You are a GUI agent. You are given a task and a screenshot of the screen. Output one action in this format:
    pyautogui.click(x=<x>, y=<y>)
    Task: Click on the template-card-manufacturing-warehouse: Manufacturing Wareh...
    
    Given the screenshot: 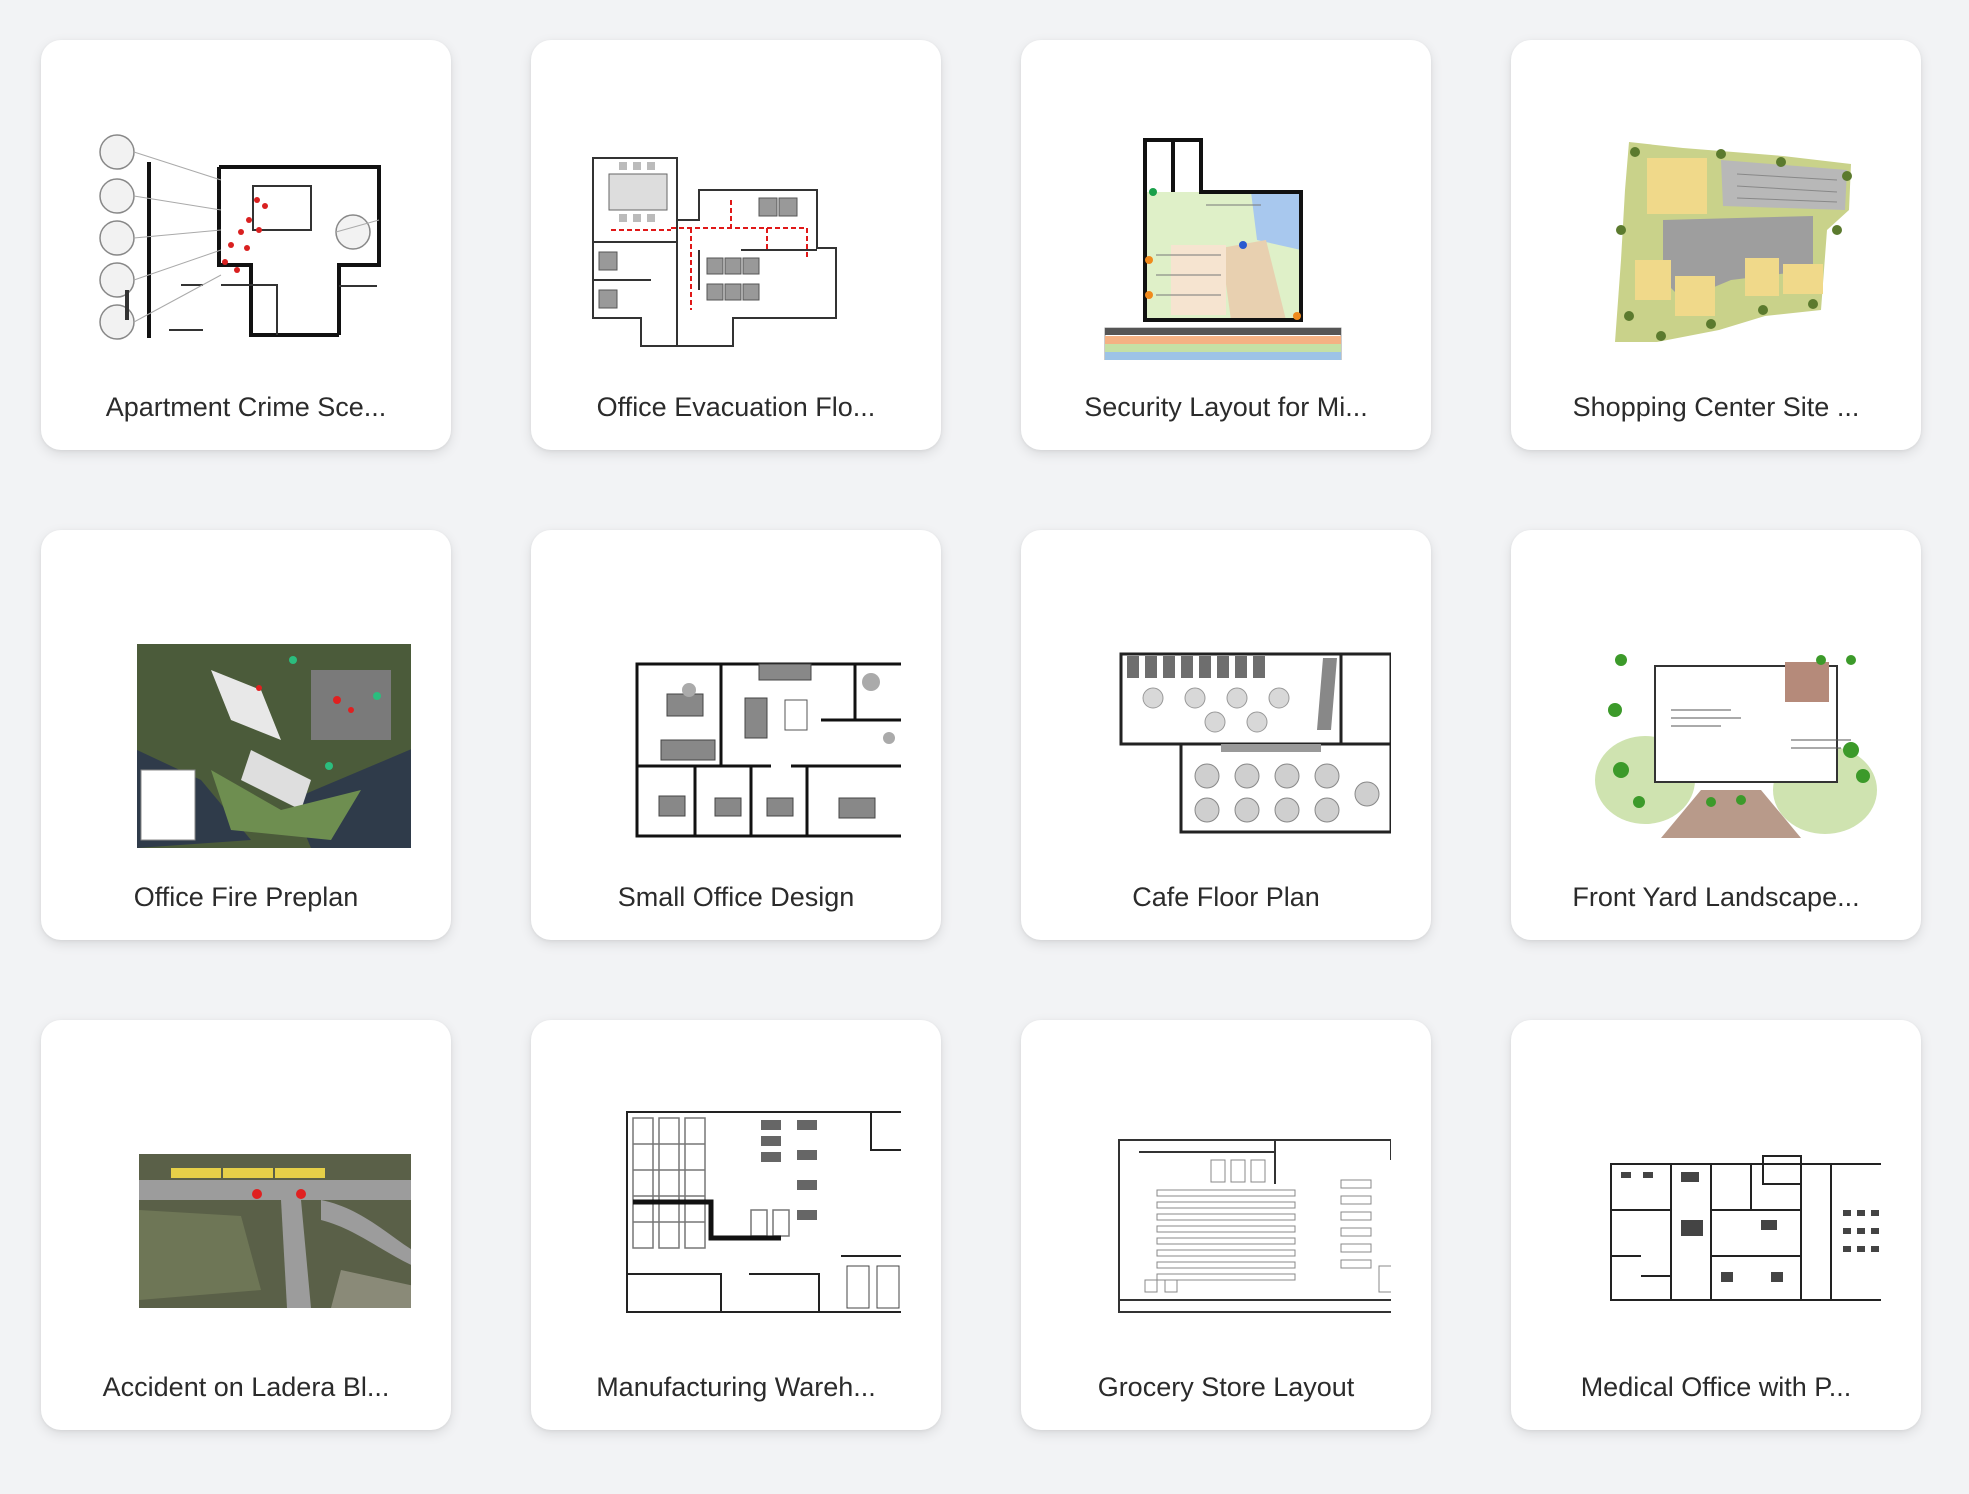 What is the action you would take?
    pyautogui.click(x=736, y=1225)
    